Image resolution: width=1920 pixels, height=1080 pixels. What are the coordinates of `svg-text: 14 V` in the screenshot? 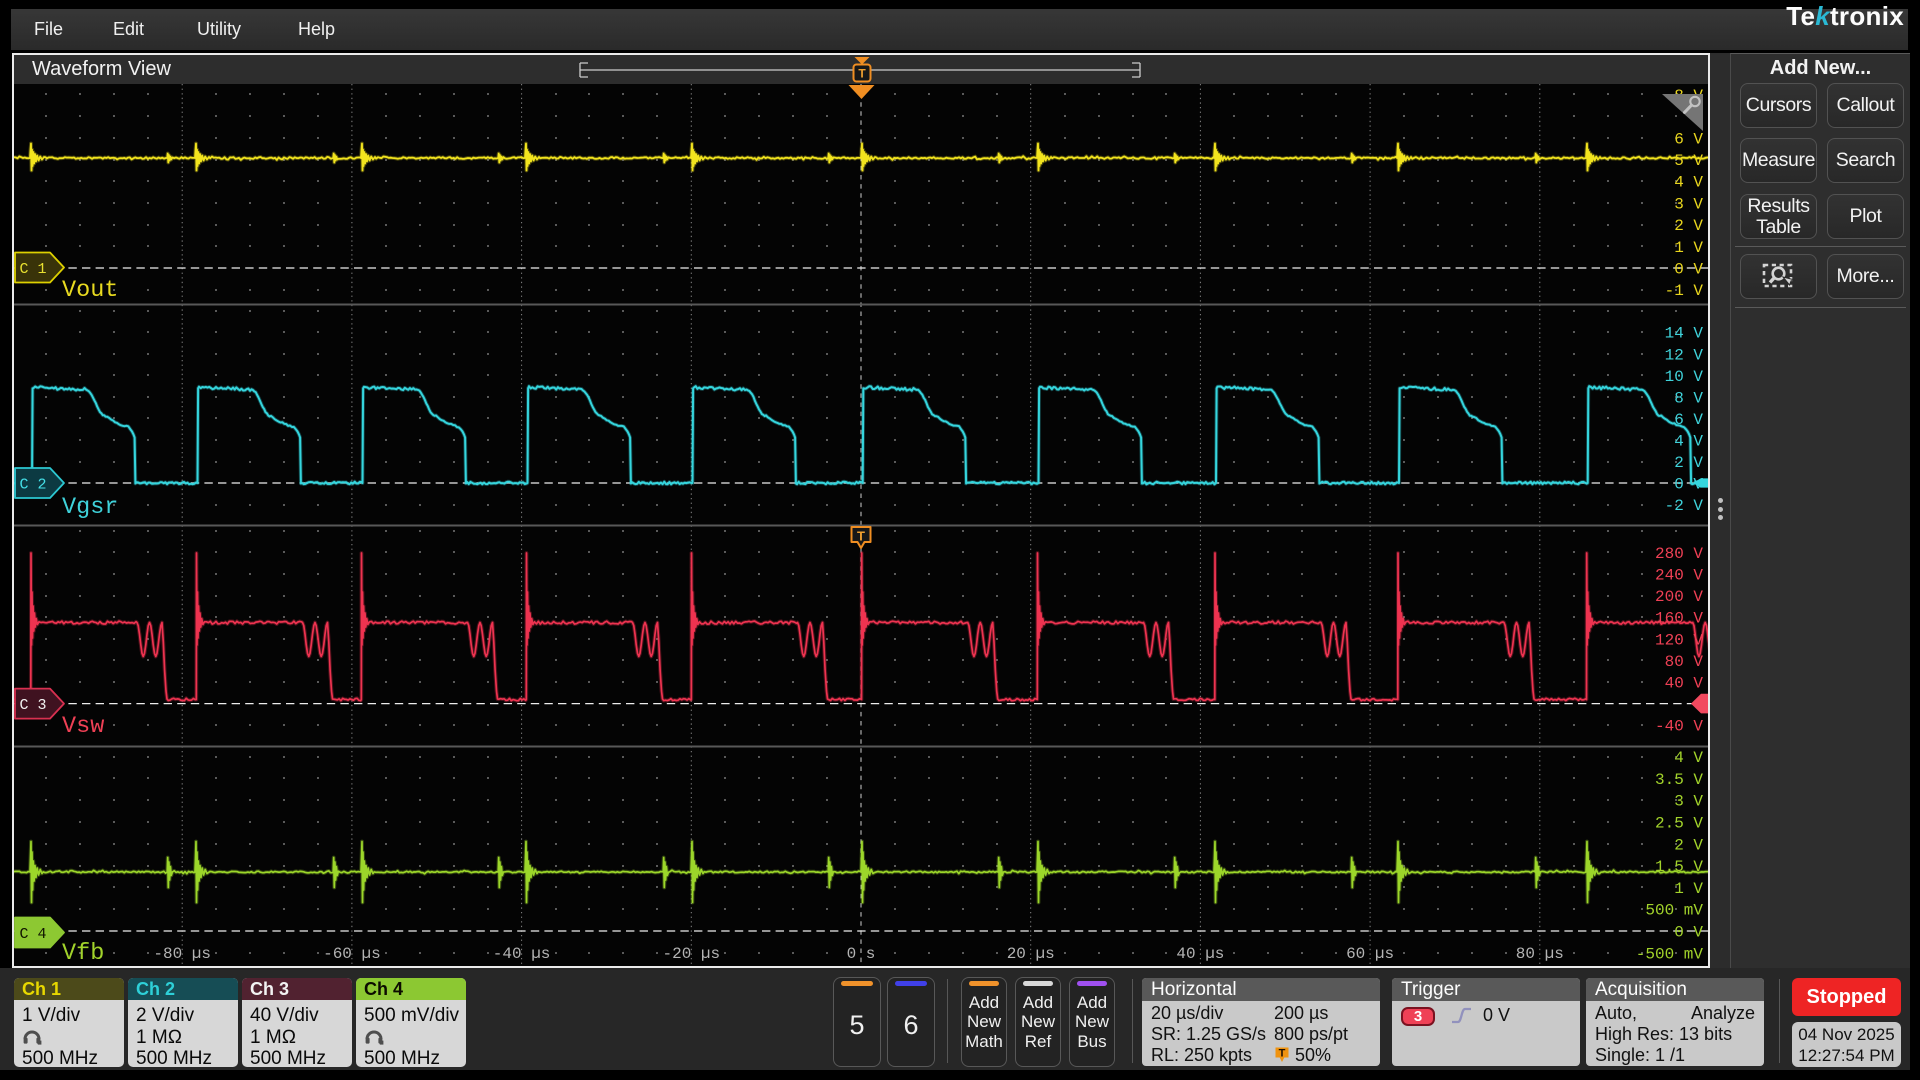 It's located at (1684, 334).